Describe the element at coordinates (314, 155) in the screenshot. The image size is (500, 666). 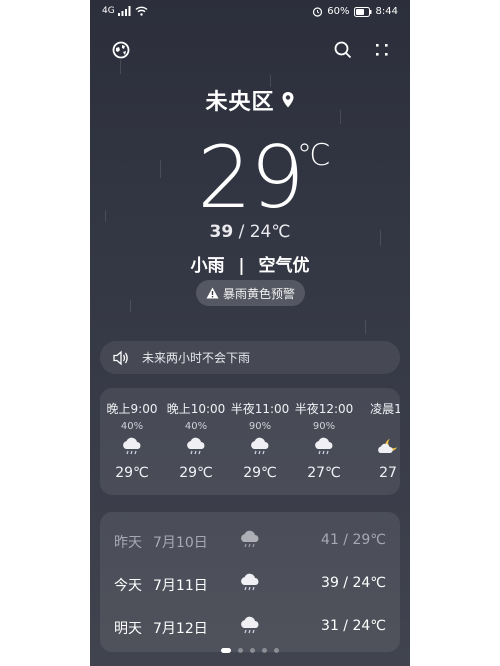
I see `temperature-unit: ℃` at that location.